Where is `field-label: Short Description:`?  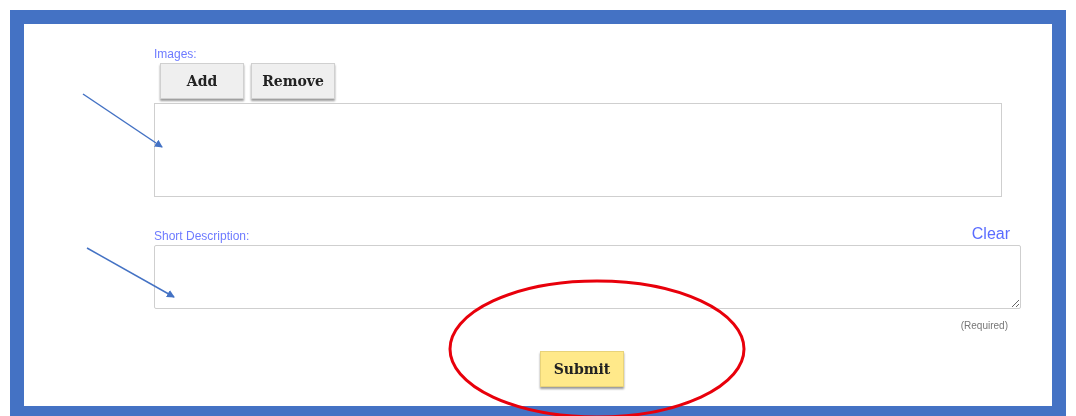
field-label: Short Description: is located at coordinates (202, 236).